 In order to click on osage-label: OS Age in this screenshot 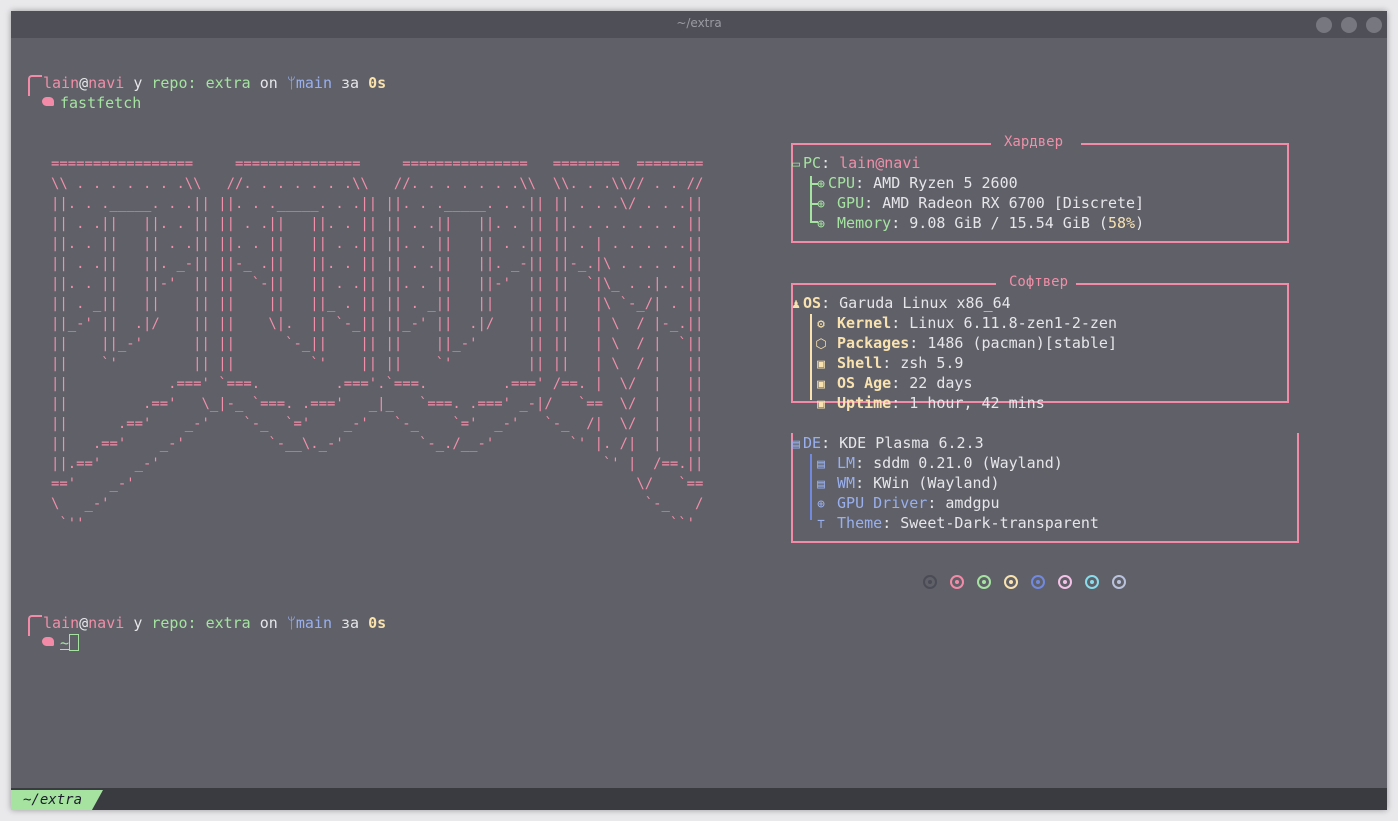, I will do `click(864, 383)`.